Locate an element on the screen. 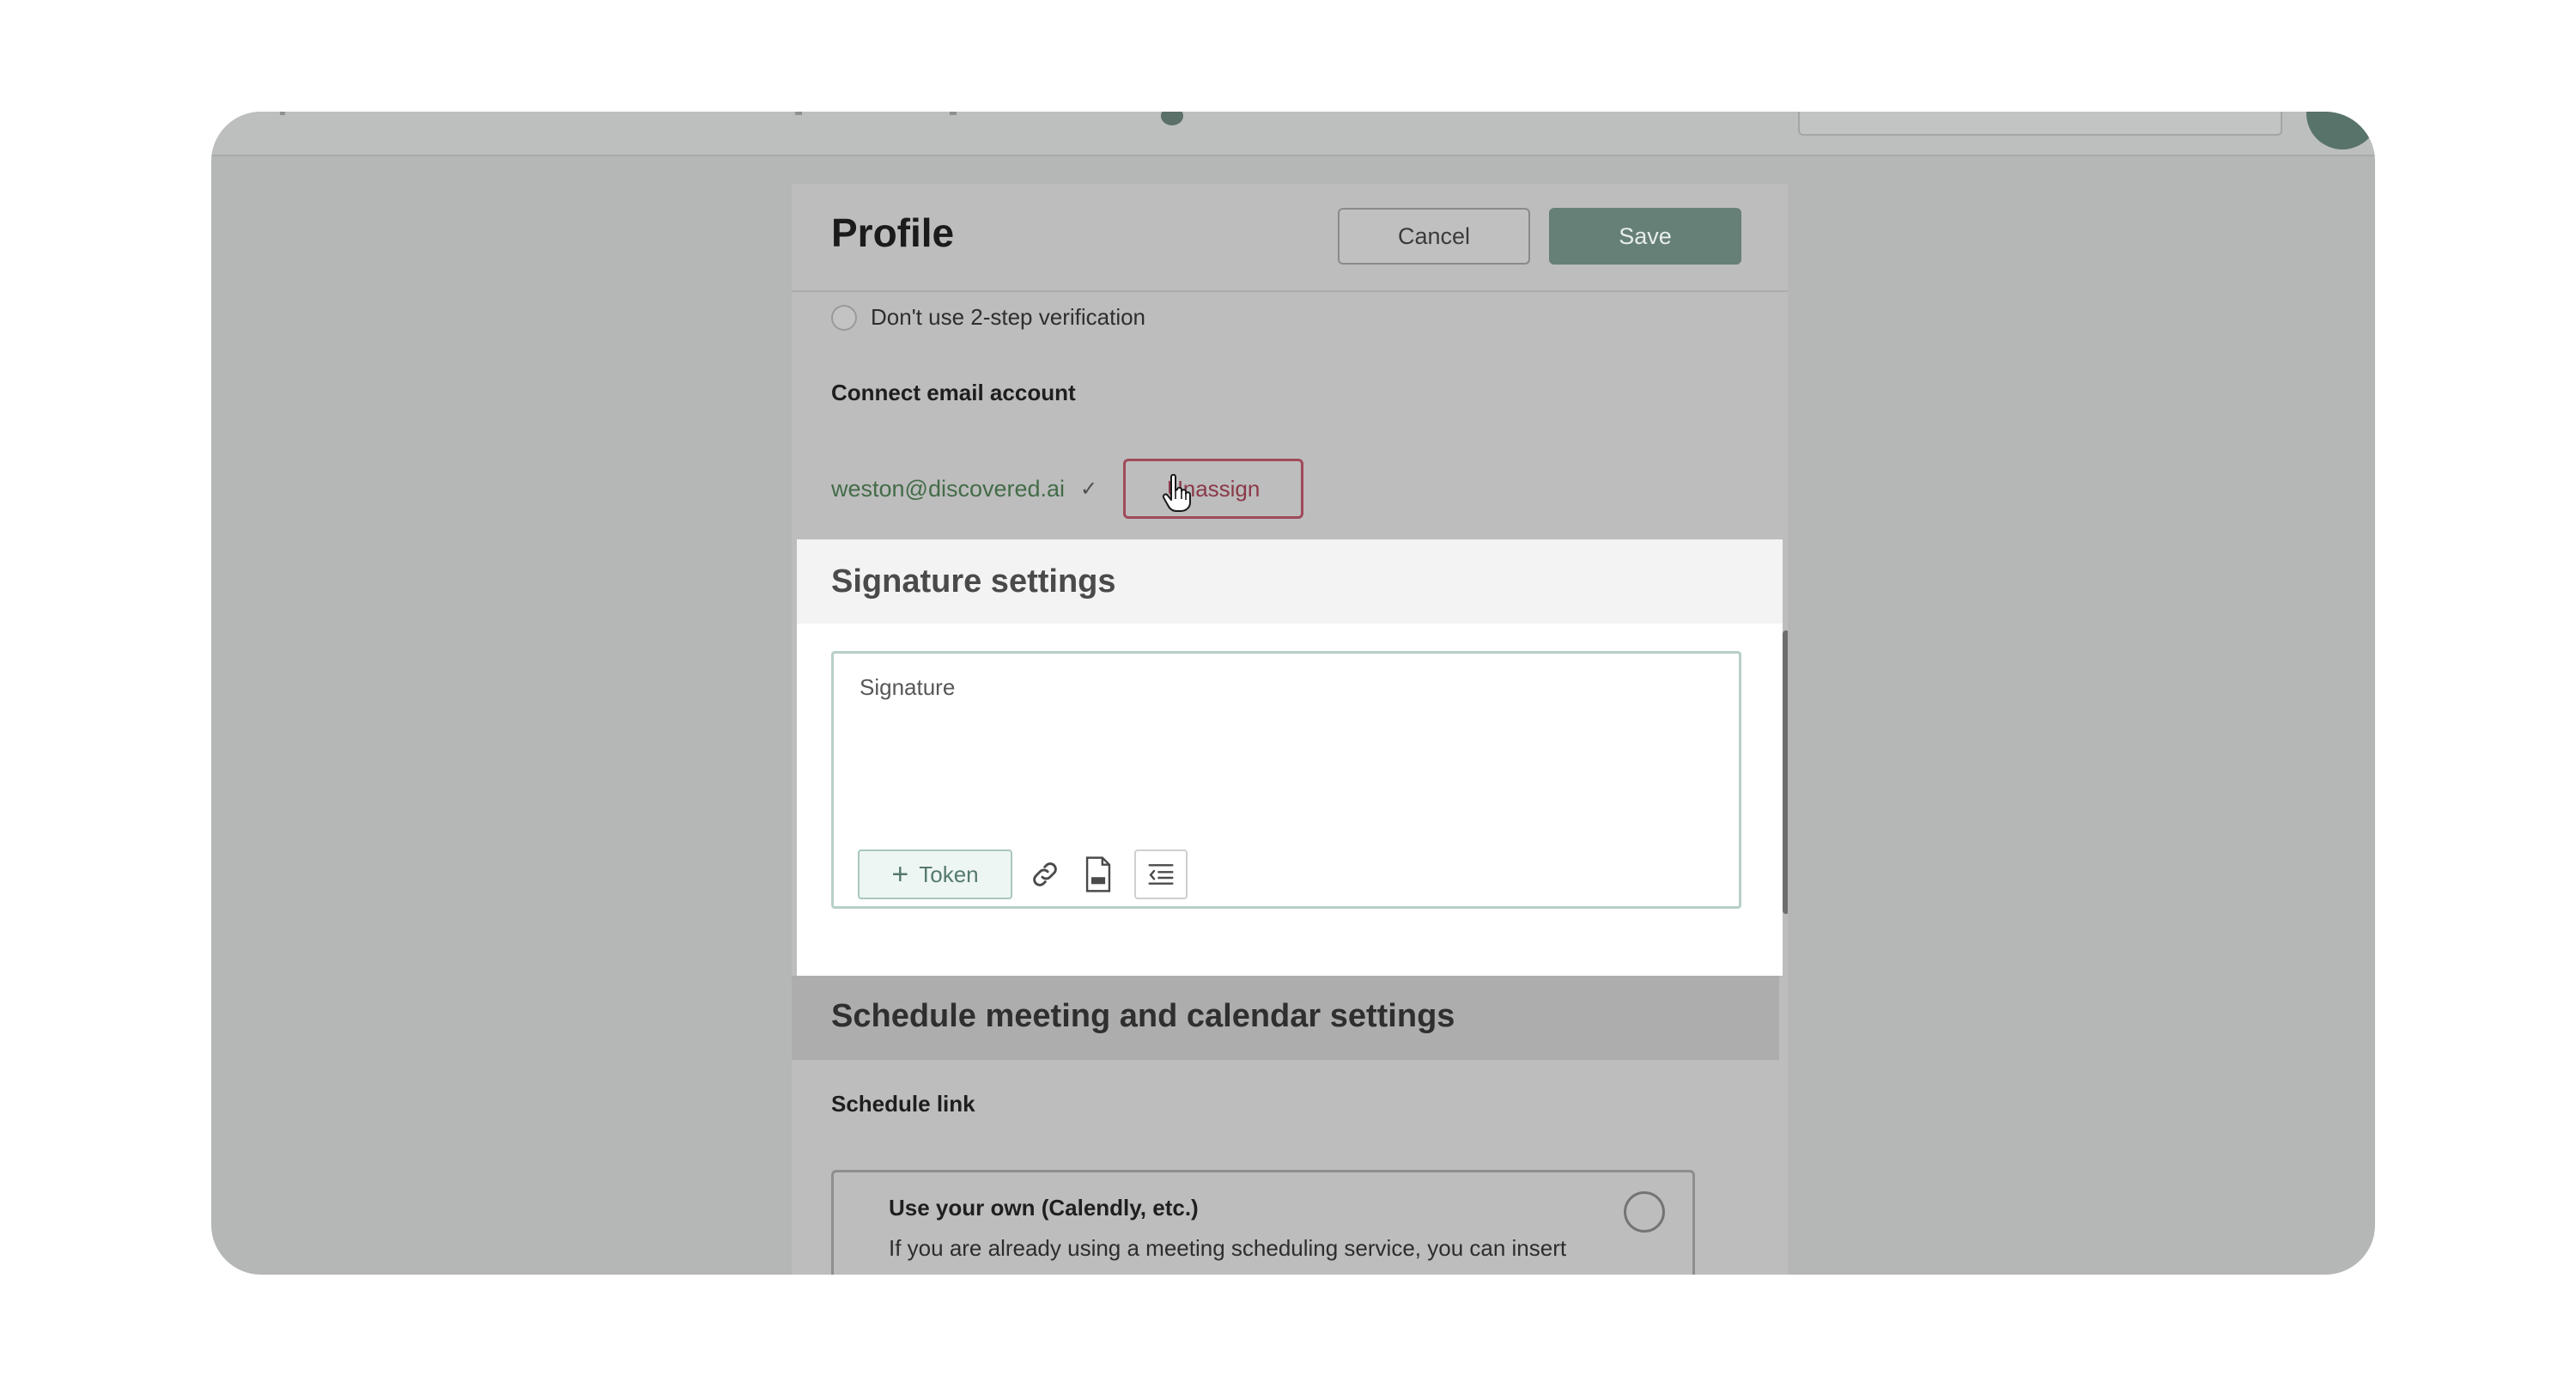  connected-email-row: weston@discovered.ai ✓ Unassign is located at coordinates (1067, 489).